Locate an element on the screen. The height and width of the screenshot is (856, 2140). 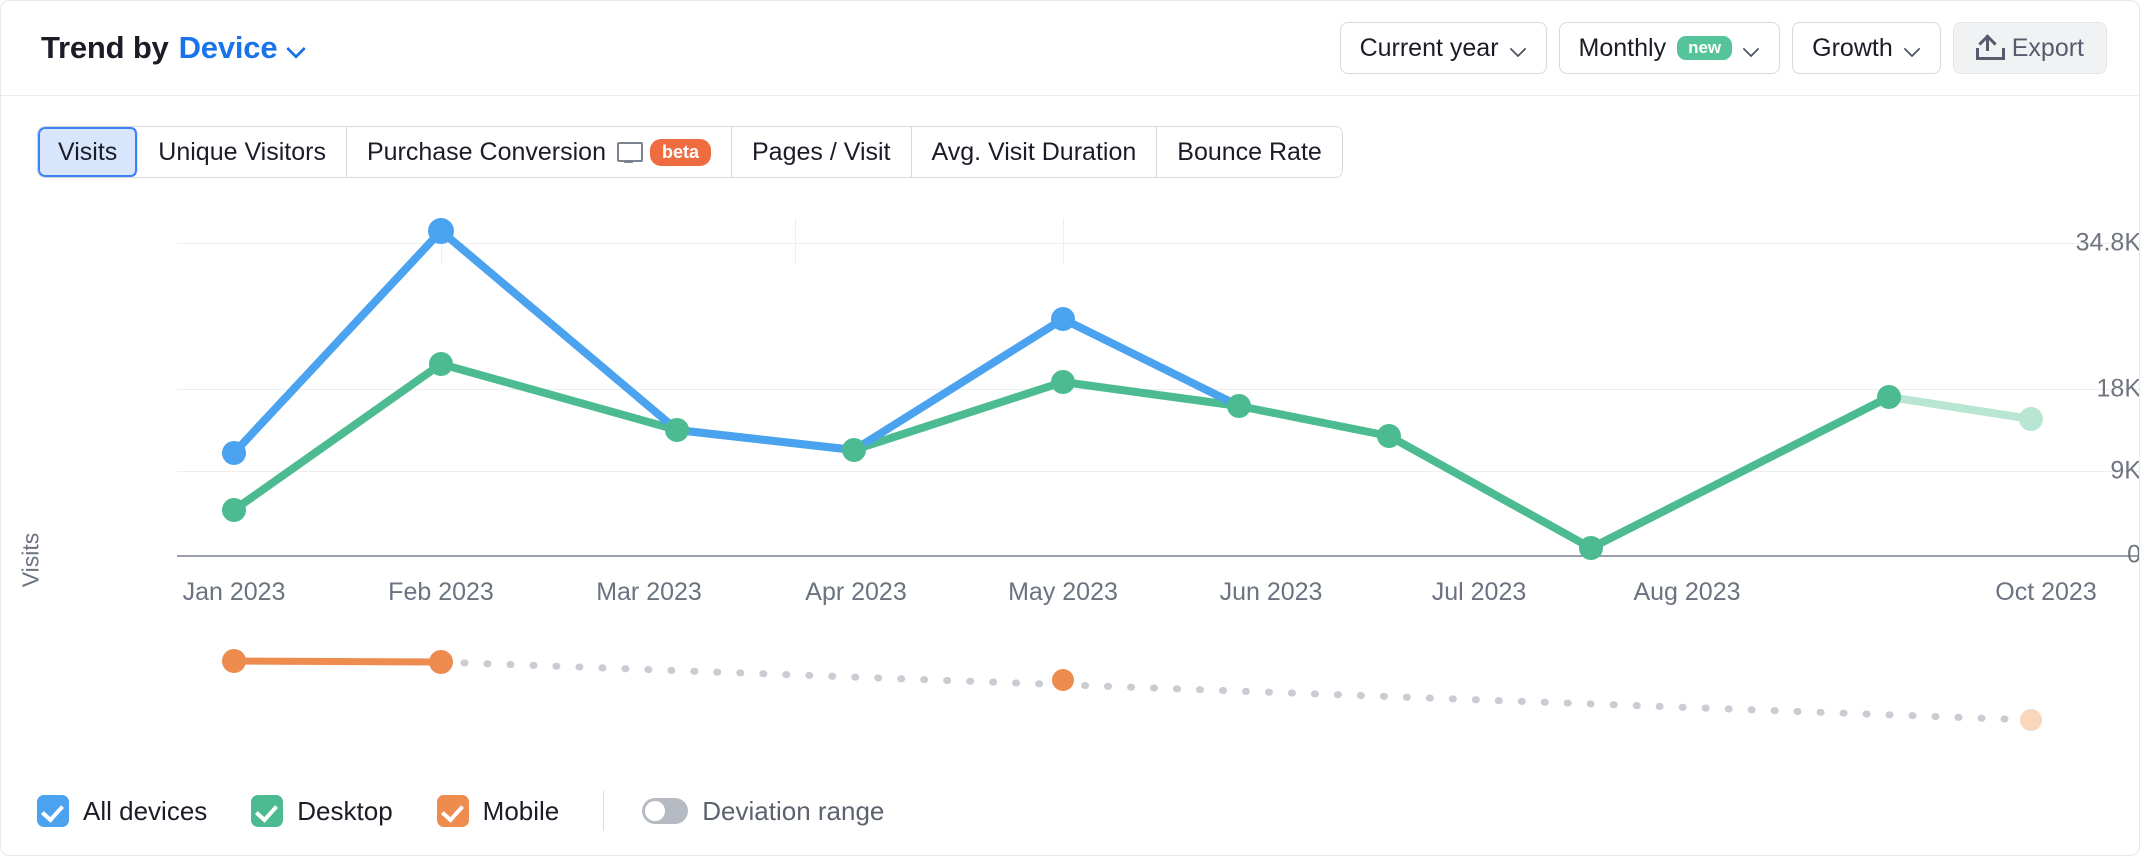
period-selector-label: Current year is located at coordinates (1429, 47).